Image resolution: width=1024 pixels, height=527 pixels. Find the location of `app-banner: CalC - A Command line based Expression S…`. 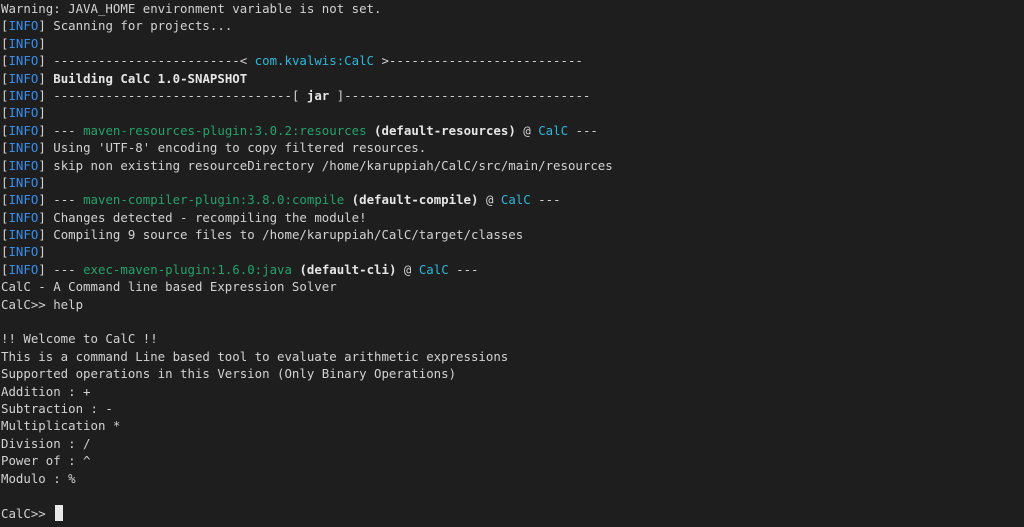

app-banner: CalC - A Command line based Expression S… is located at coordinates (169, 287).